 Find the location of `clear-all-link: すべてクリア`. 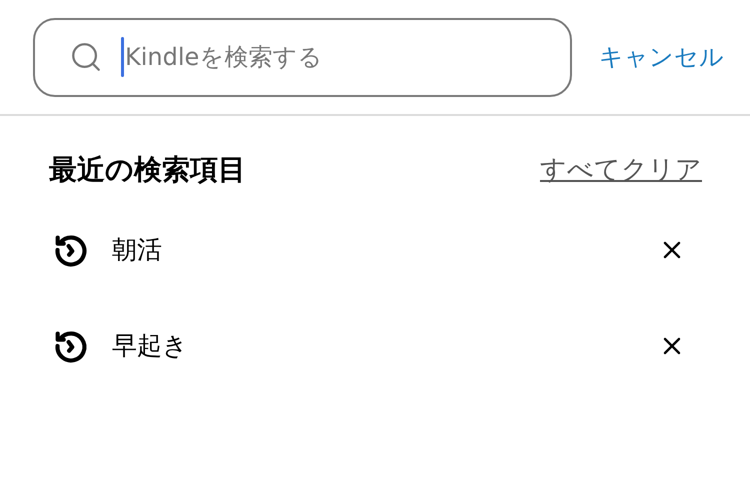

clear-all-link: すべてクリア is located at coordinates (621, 170).